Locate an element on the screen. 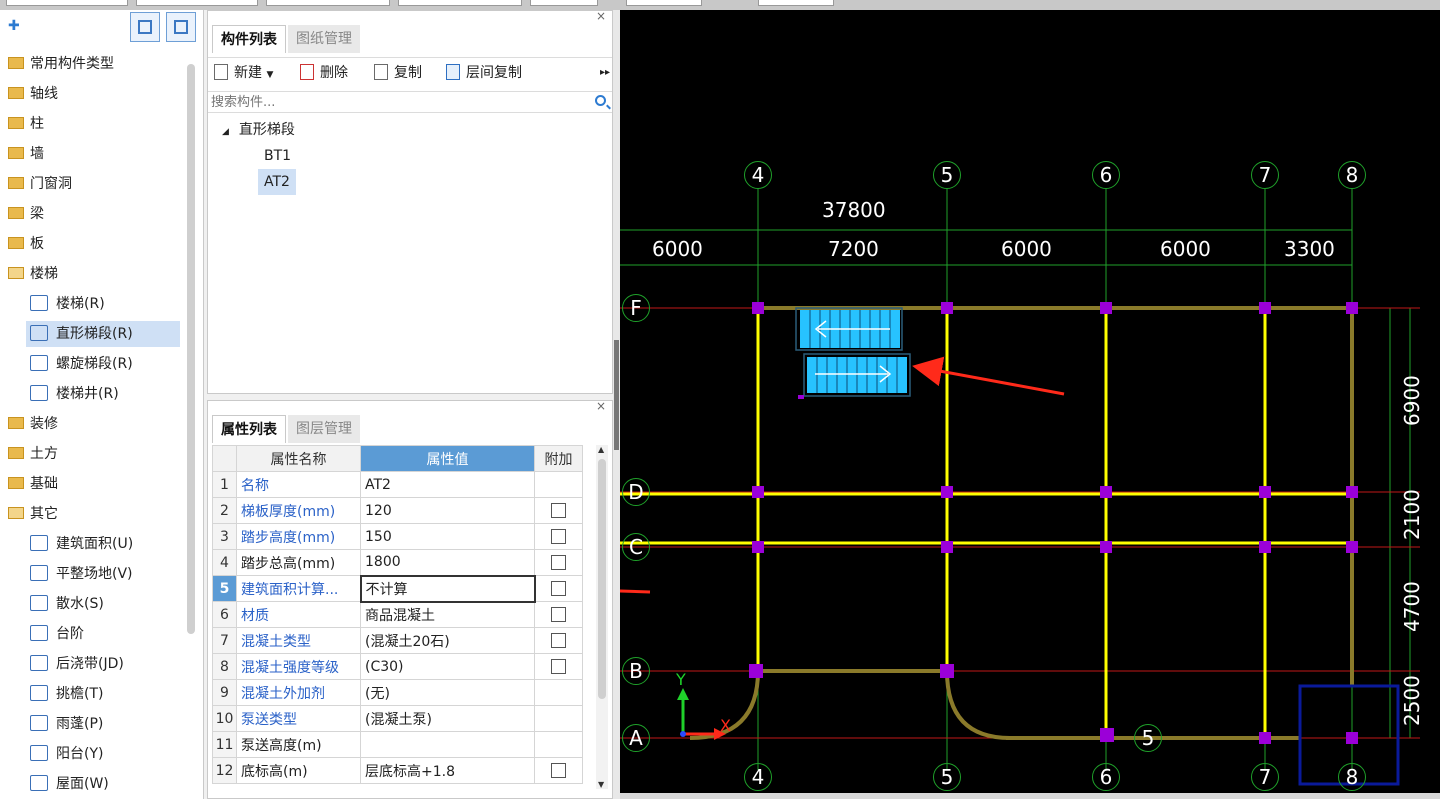 The width and height of the screenshot is (1440, 799). scroll-down-icon: ▼ is located at coordinates (601, 784).